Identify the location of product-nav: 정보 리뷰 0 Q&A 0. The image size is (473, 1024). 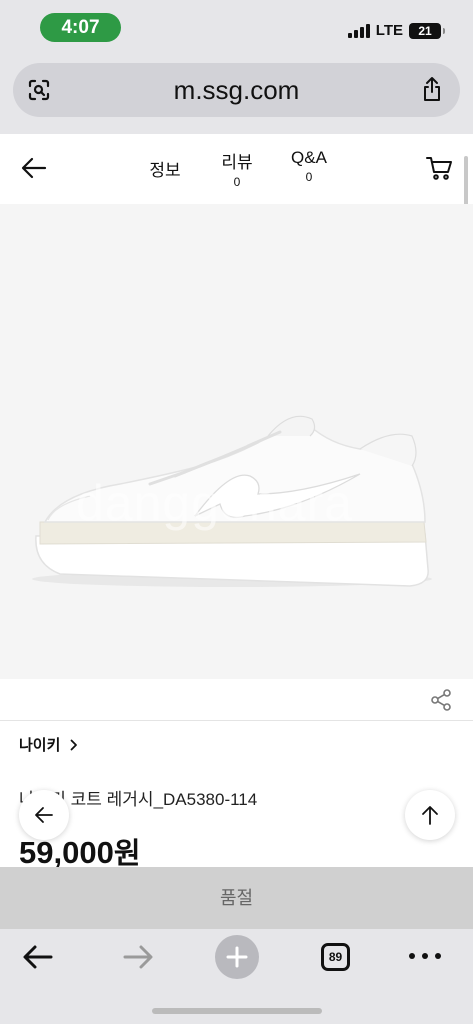
(236, 170).